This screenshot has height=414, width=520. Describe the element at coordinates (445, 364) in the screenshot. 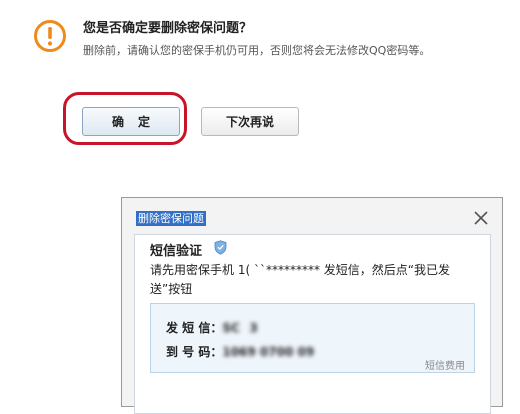

I see `sms-fee-link: 短信费用` at that location.